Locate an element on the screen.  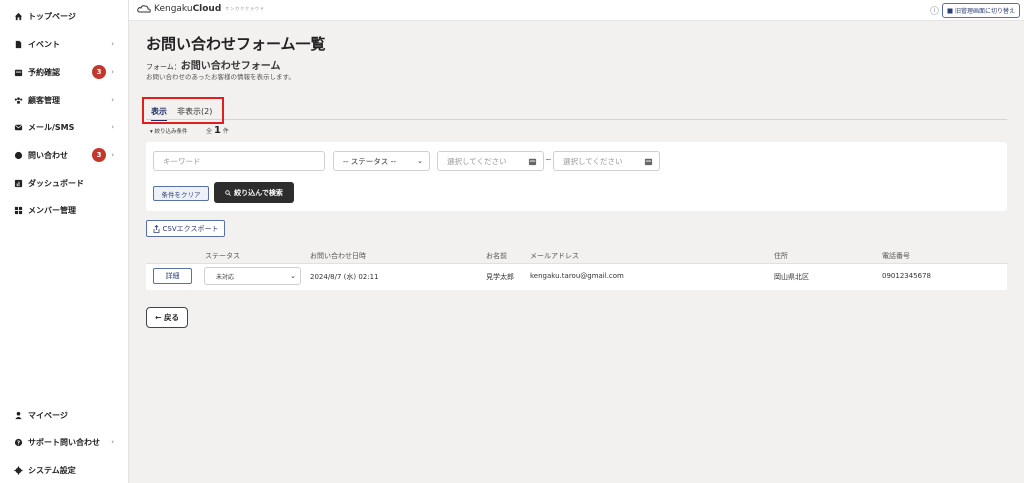
brand-logo: Kengaku Cloud ケンガククラウド is located at coordinates (201, 9).